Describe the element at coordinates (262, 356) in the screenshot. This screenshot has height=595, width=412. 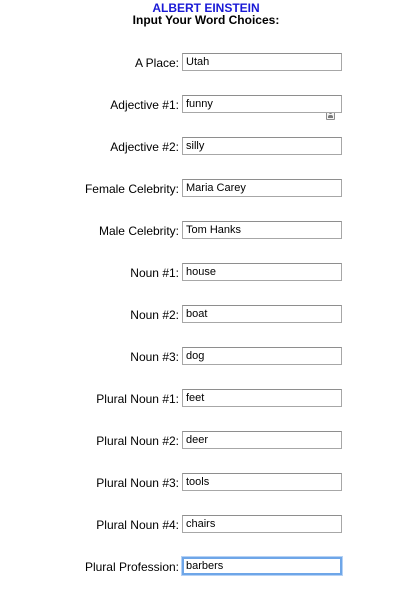
I see `noun-3-input: dog` at that location.